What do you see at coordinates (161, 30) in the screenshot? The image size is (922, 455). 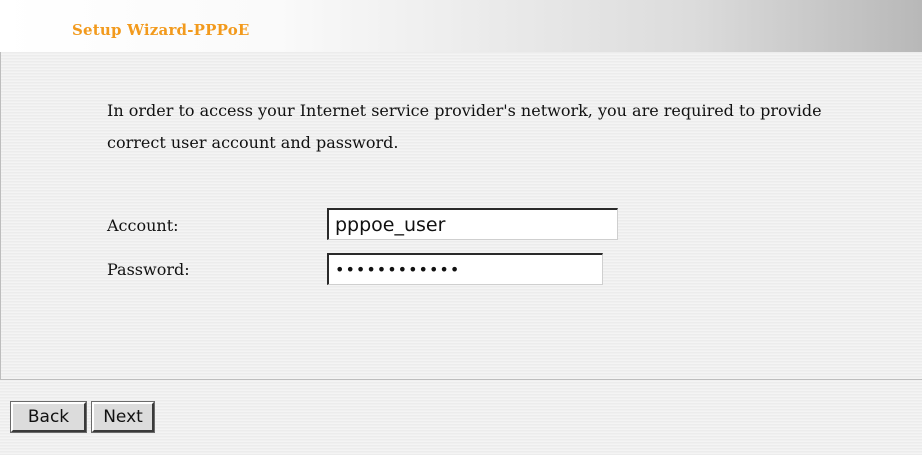 I see `page-title: Setup Wizard-PPPoE` at bounding box center [161, 30].